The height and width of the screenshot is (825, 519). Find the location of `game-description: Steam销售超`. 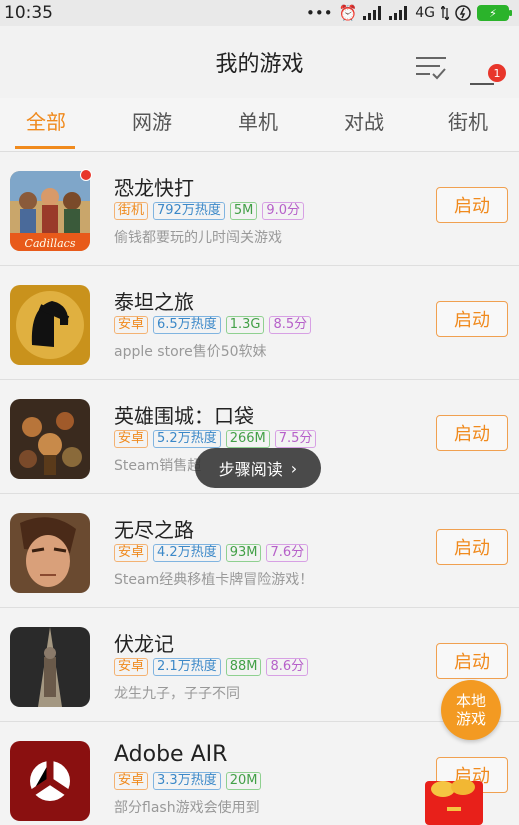

game-description: Steam销售超 is located at coordinates (158, 466).